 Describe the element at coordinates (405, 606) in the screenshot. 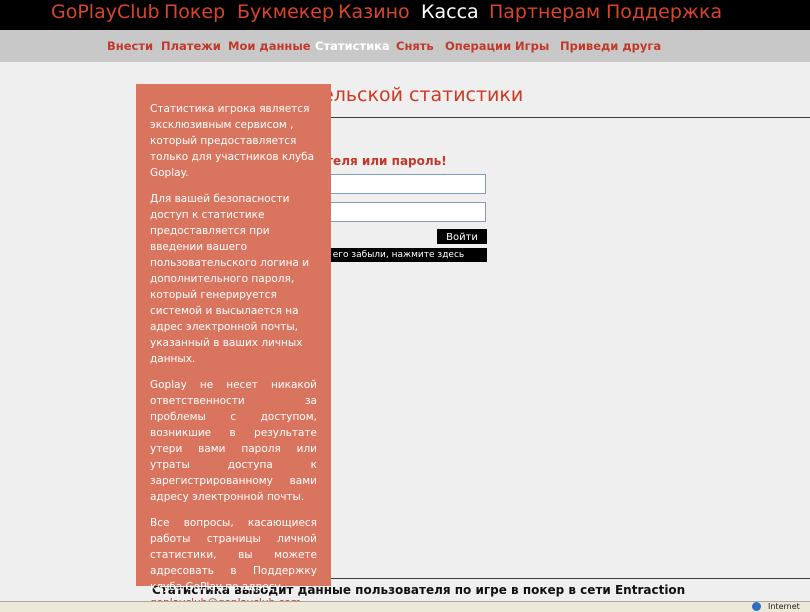

I see `browser-status-bar` at that location.